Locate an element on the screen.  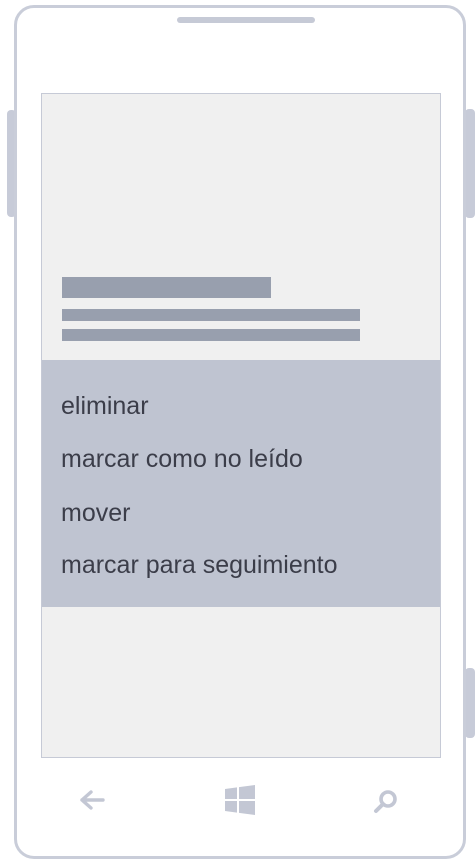
back-button is located at coordinates (92, 800).